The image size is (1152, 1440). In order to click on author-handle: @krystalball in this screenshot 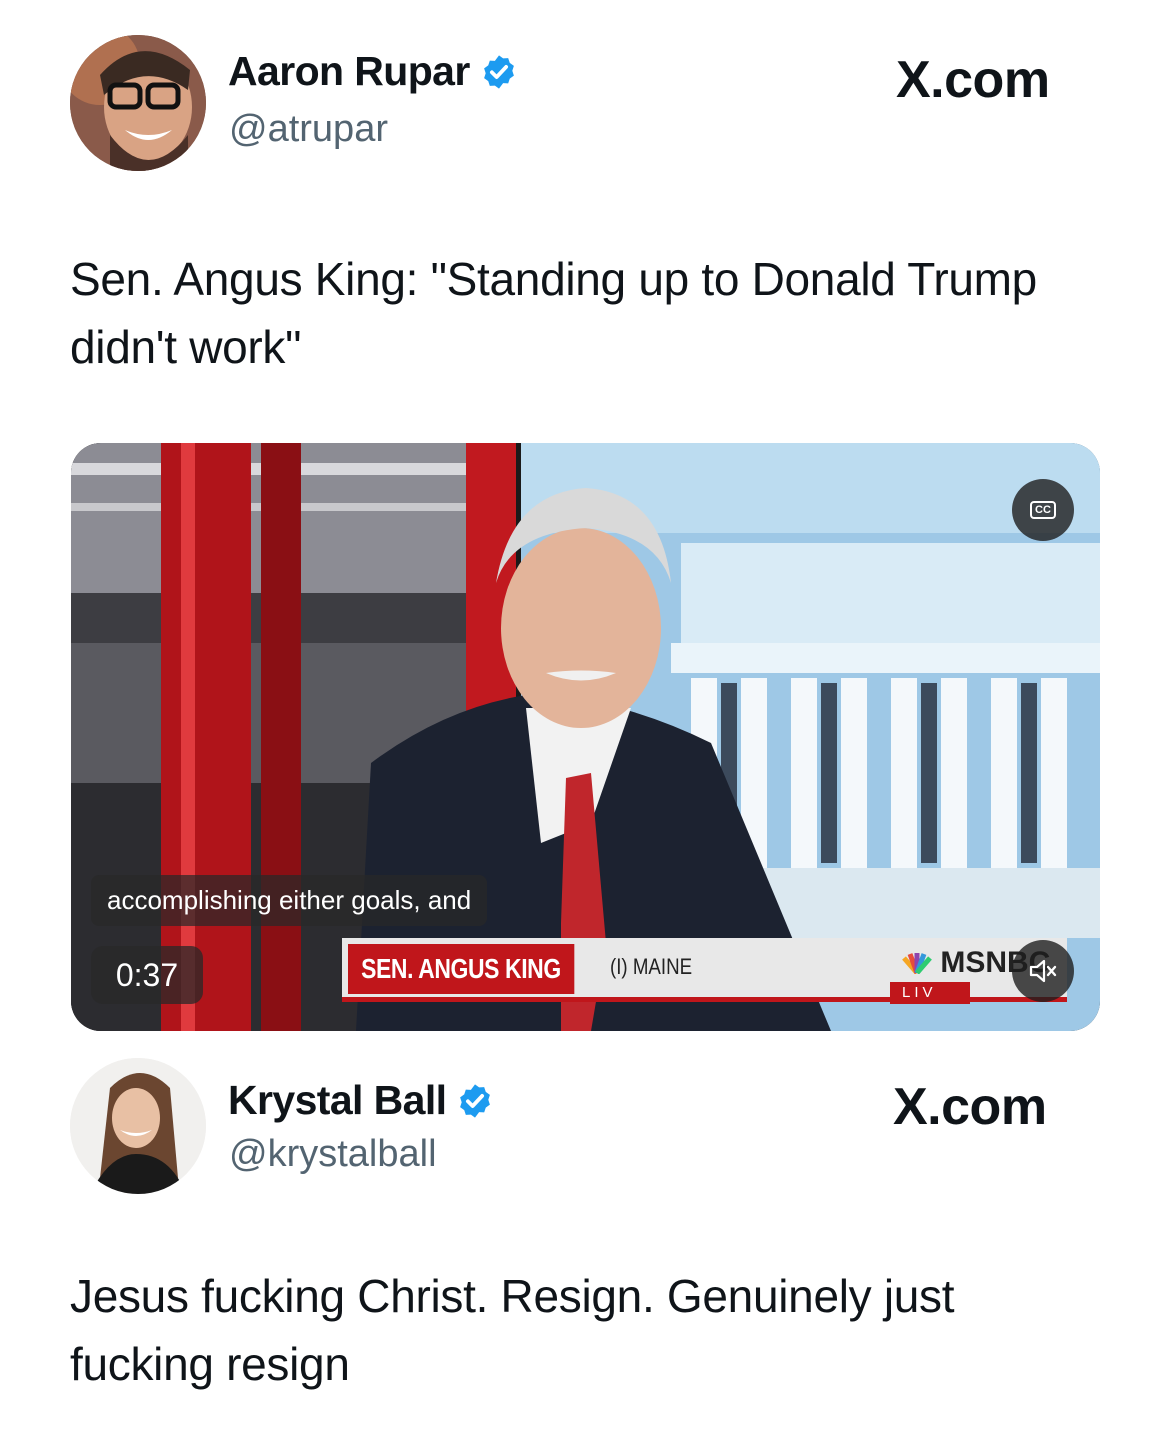, I will do `click(333, 1154)`.